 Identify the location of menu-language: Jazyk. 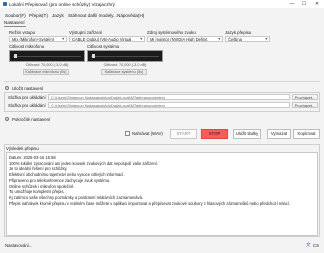
(58, 15).